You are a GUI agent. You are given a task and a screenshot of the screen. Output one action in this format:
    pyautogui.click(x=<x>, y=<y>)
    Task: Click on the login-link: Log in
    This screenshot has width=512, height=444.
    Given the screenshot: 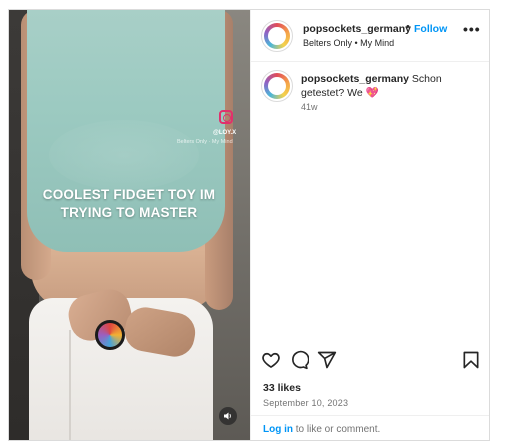 What is the action you would take?
    pyautogui.click(x=278, y=429)
    